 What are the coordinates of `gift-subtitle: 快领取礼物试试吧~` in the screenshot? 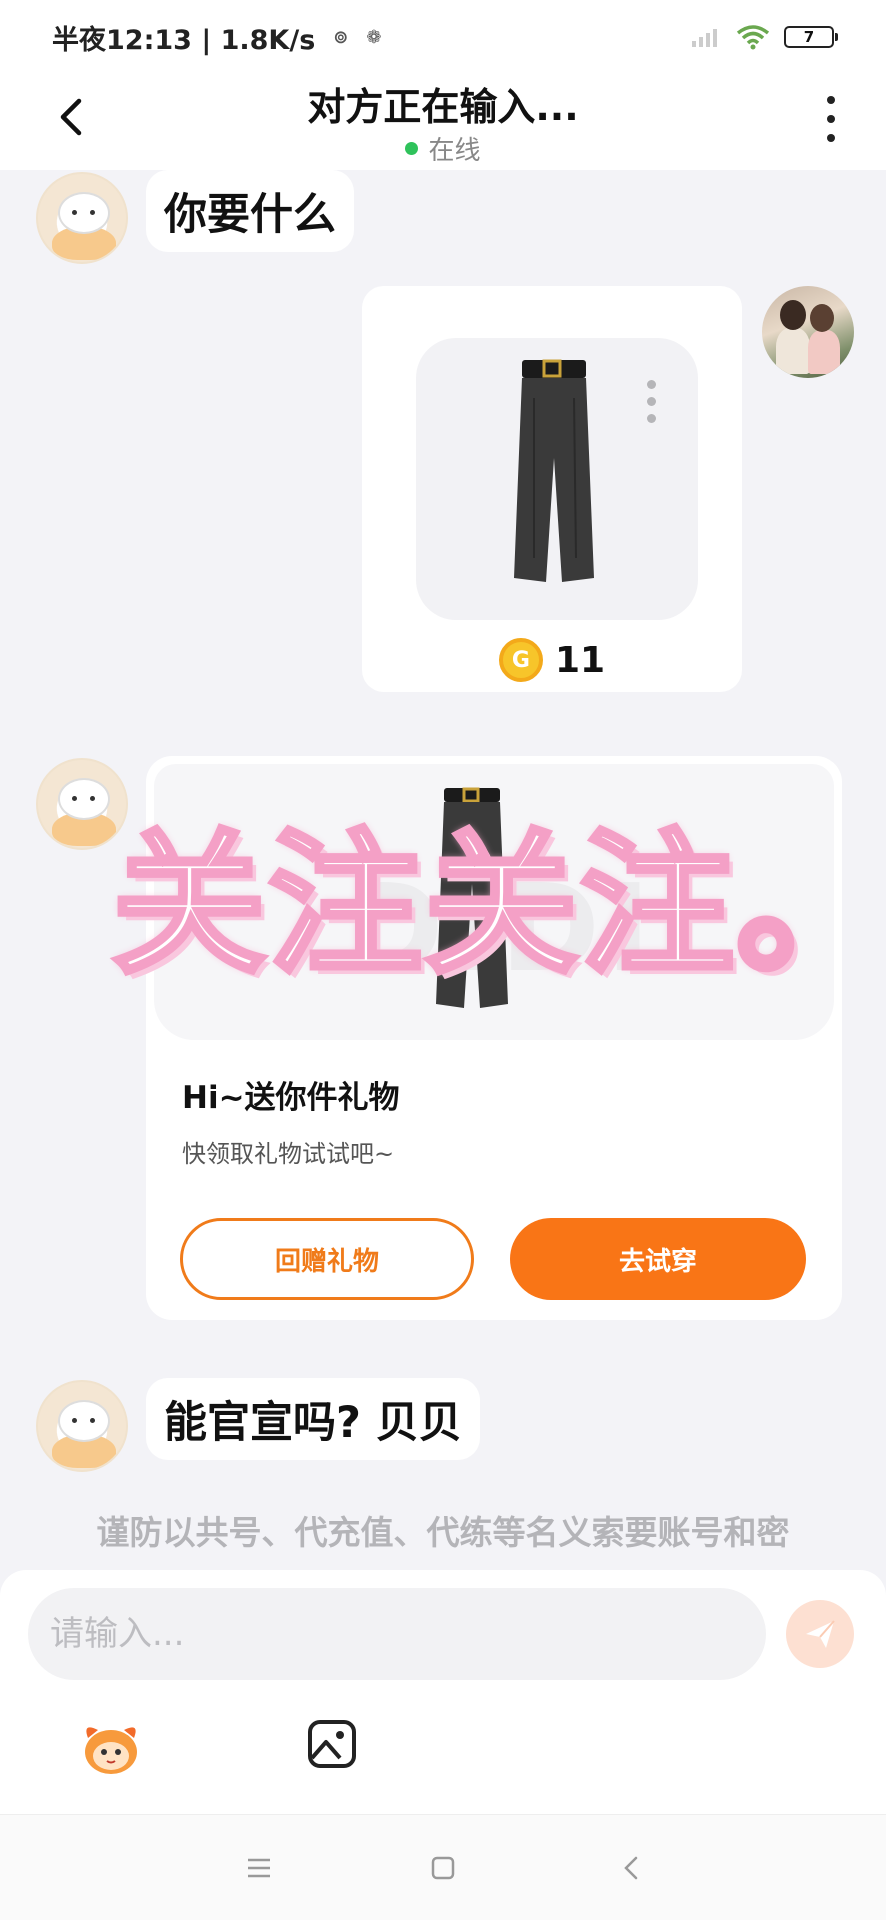 It's located at (288, 1154).